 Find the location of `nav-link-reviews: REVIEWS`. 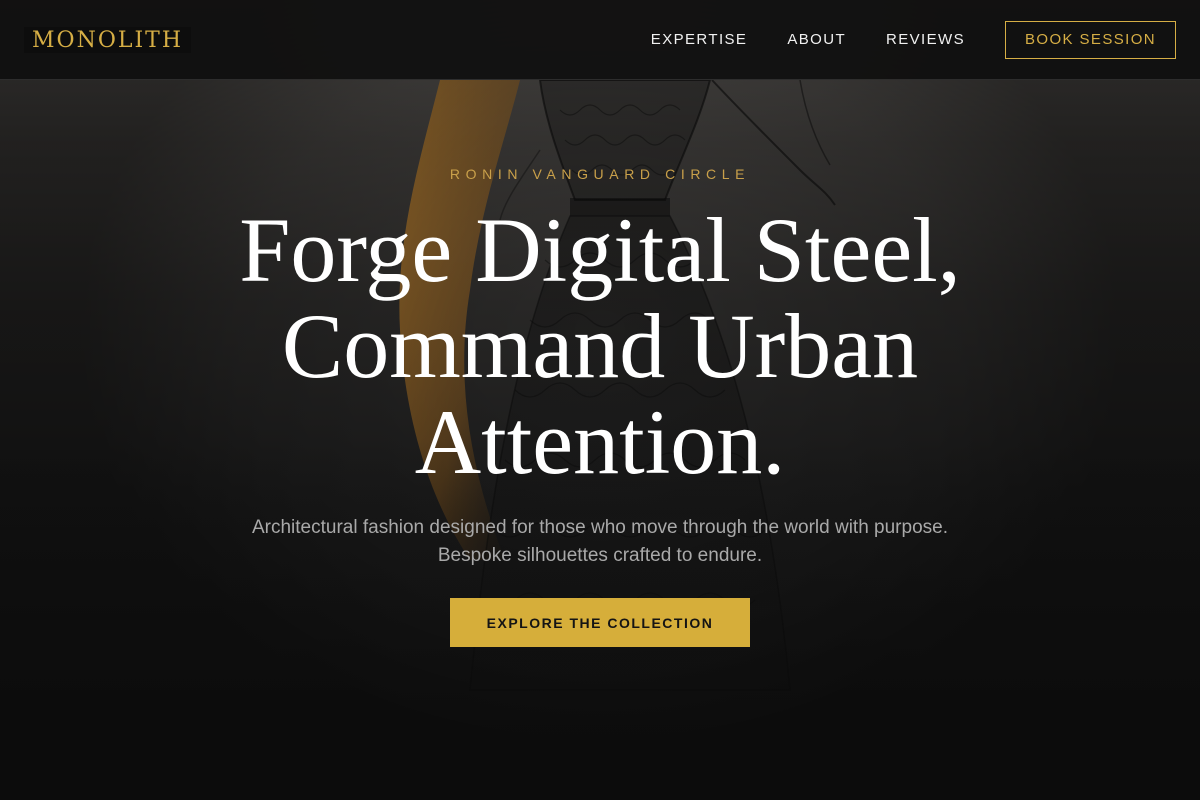

nav-link-reviews: REVIEWS is located at coordinates (925, 39).